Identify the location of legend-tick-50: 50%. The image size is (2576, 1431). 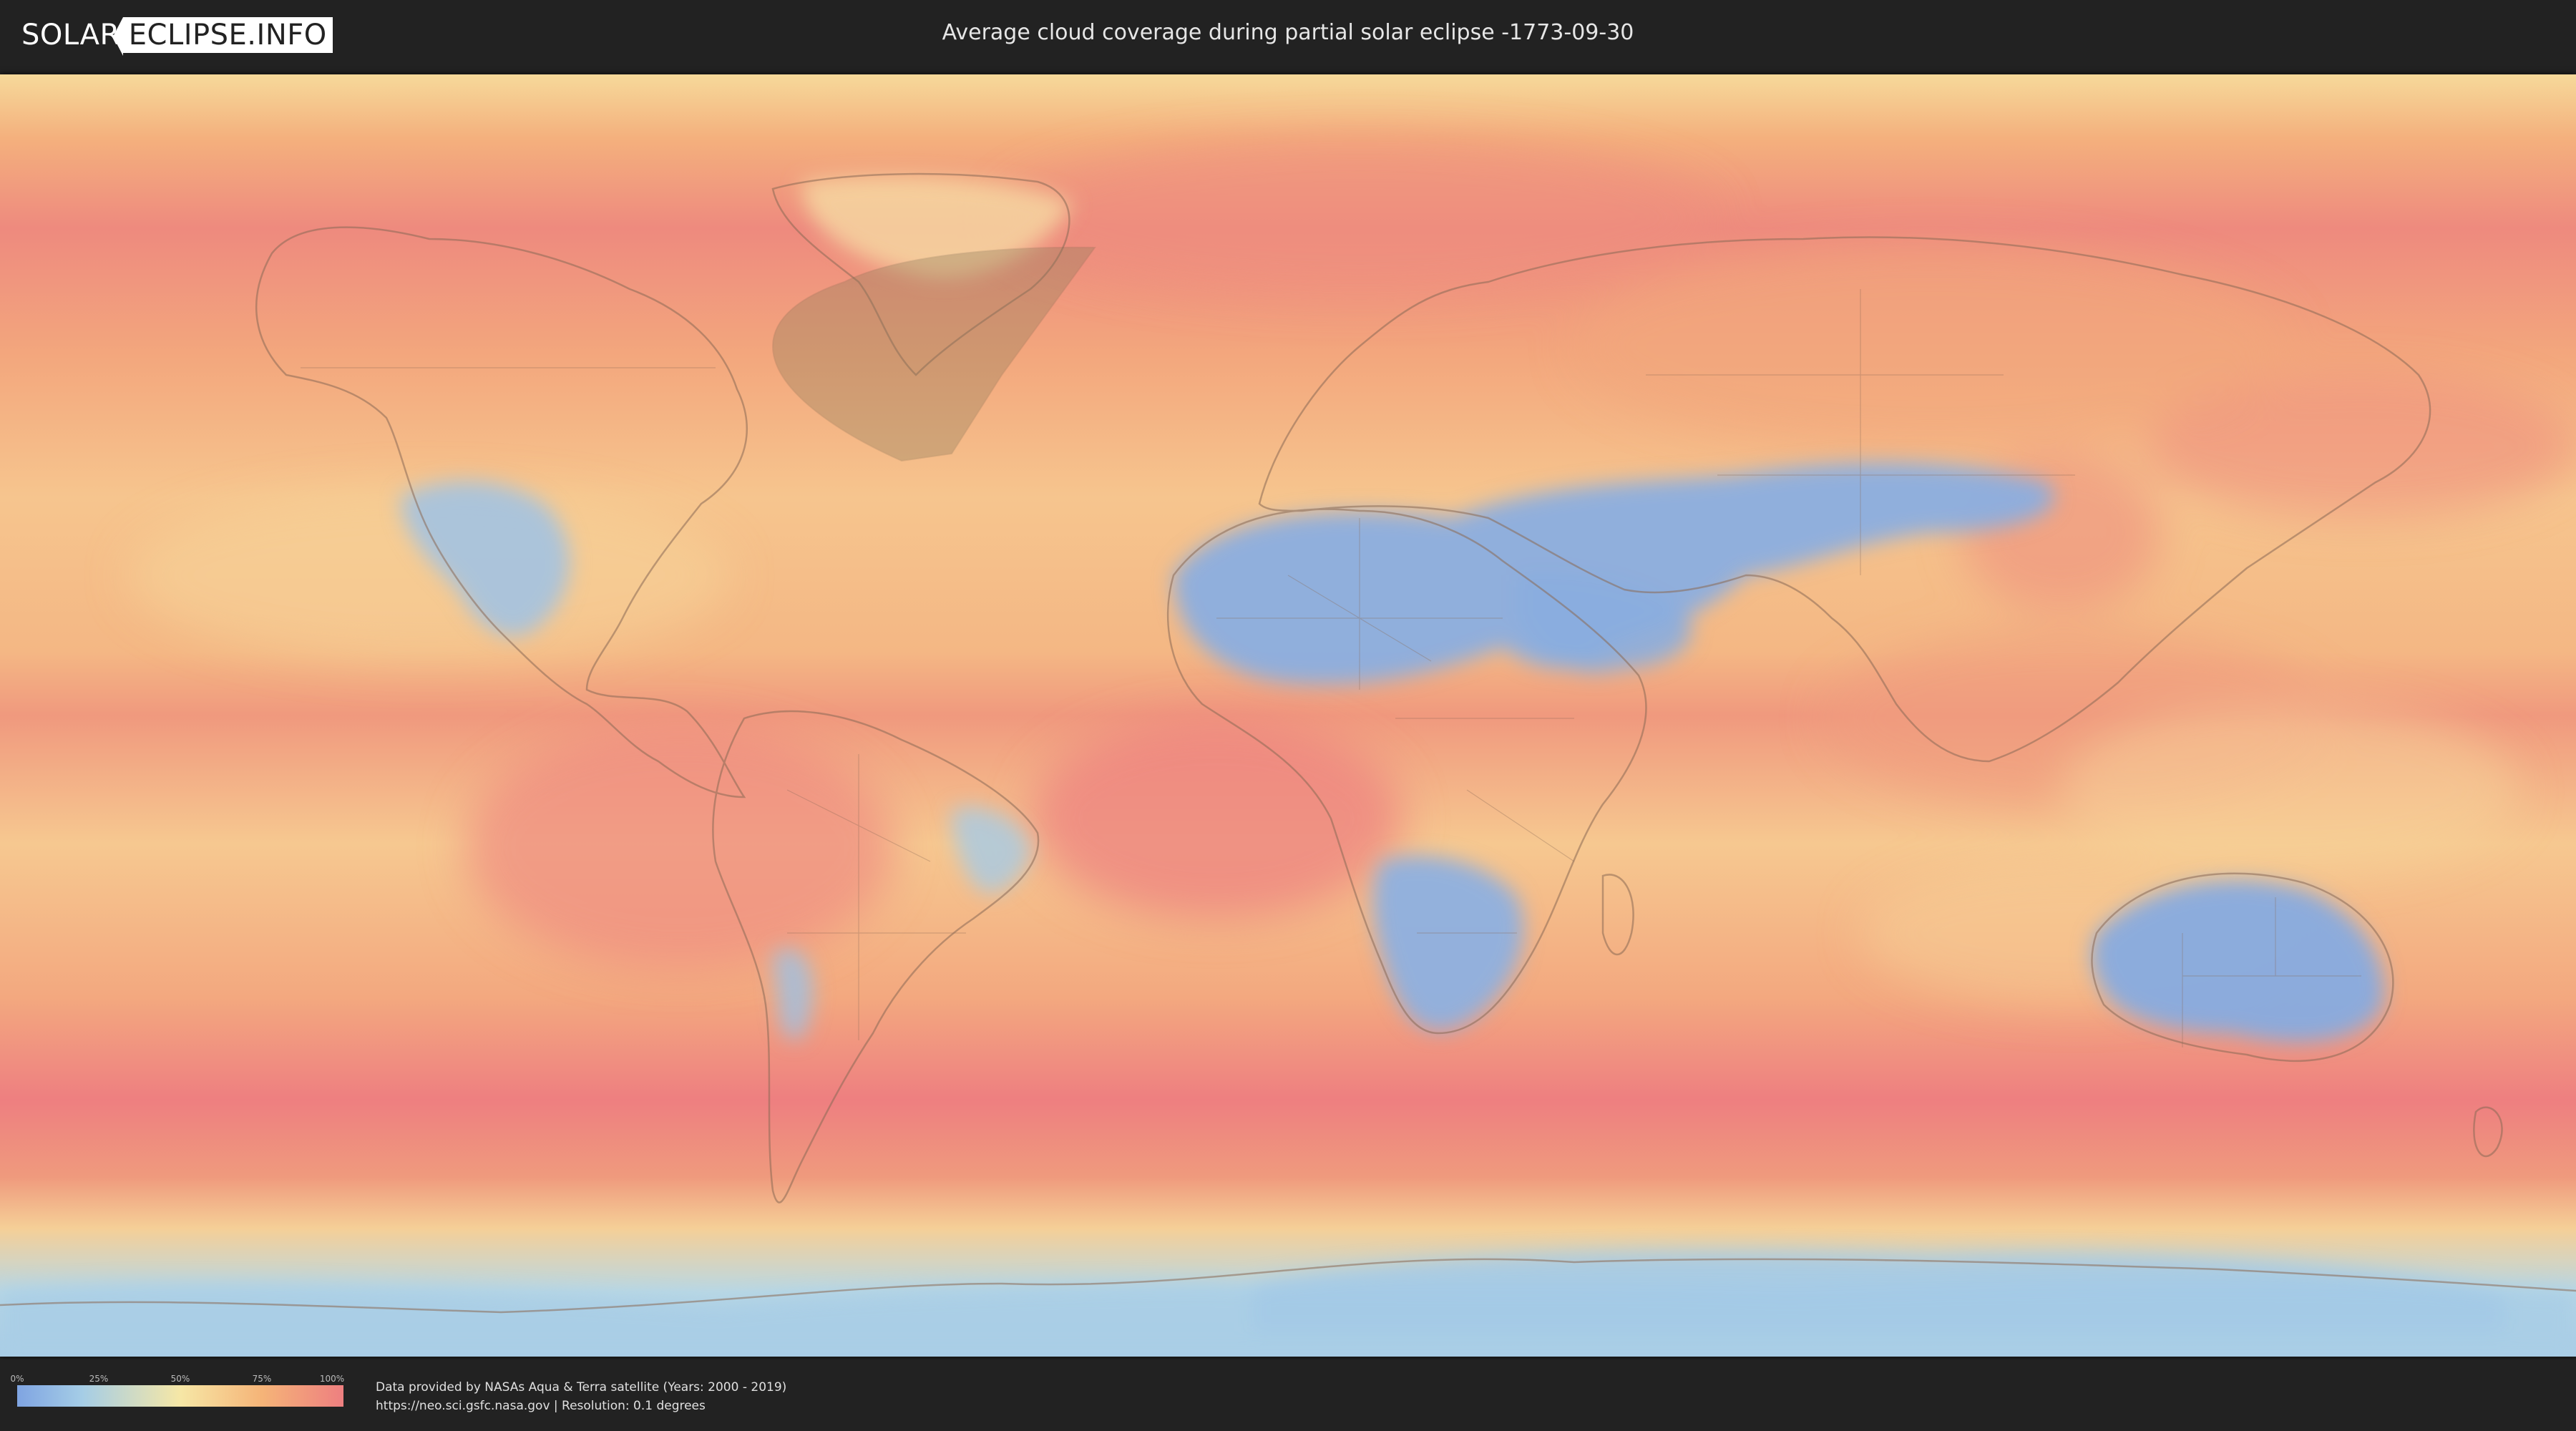
(180, 1379).